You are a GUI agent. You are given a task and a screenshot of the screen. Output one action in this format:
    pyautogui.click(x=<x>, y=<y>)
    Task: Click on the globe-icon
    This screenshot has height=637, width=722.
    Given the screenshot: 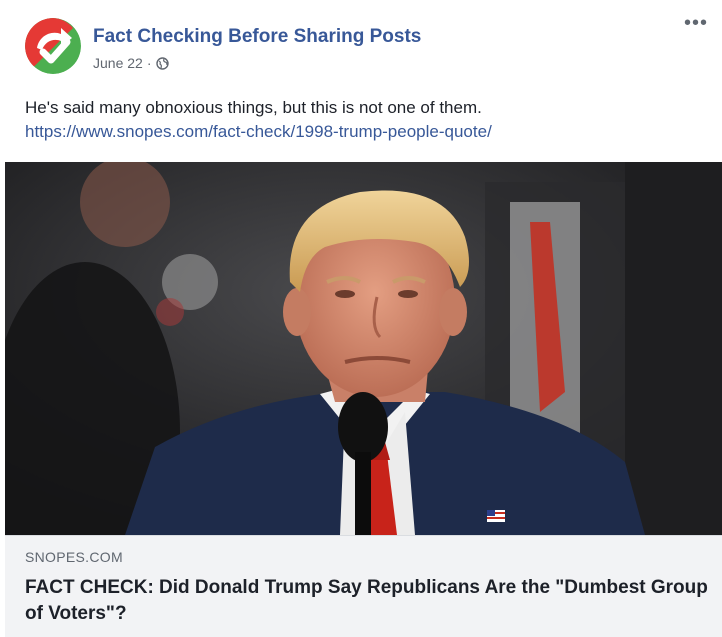 What is the action you would take?
    pyautogui.click(x=162, y=63)
    